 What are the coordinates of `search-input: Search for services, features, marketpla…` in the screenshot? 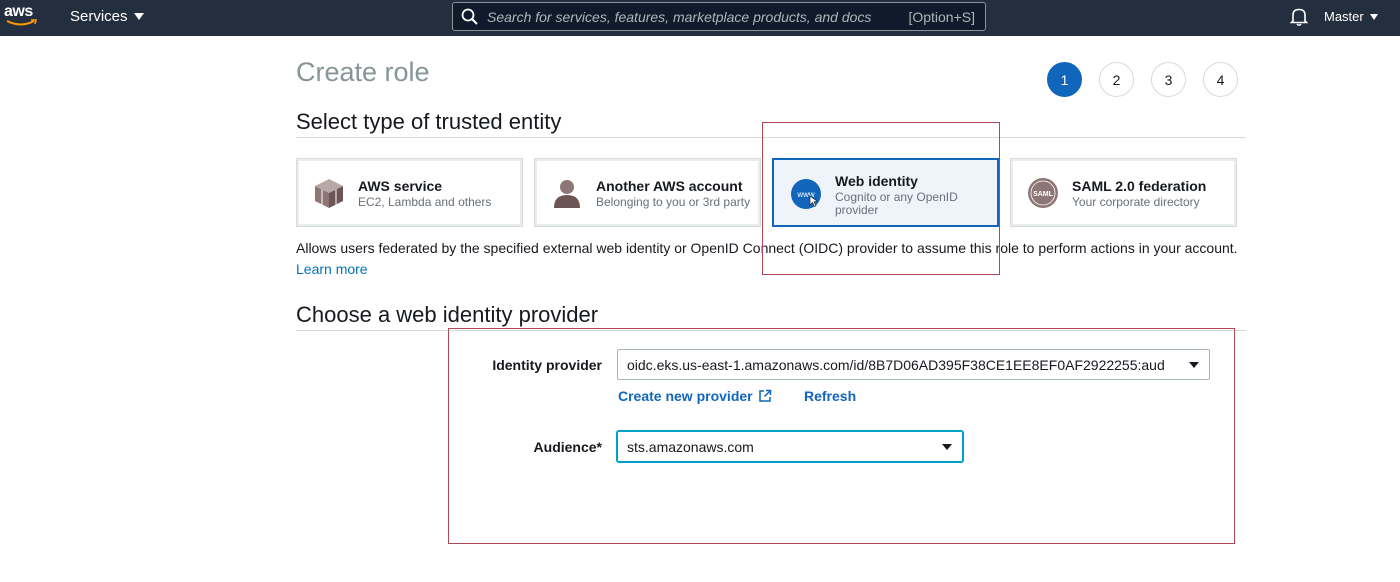 It's located at (719, 16).